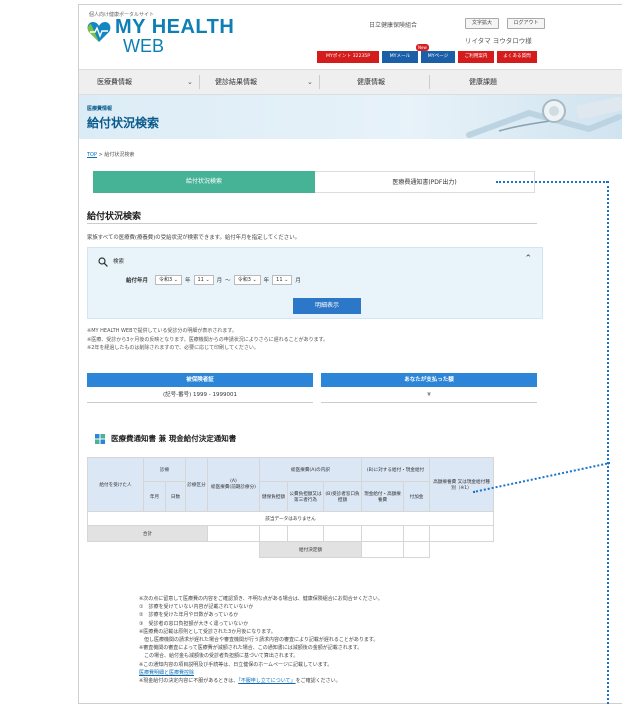 The height and width of the screenshot is (704, 622). I want to click on era-select-from: 令和3 ⌄, so click(168, 280).